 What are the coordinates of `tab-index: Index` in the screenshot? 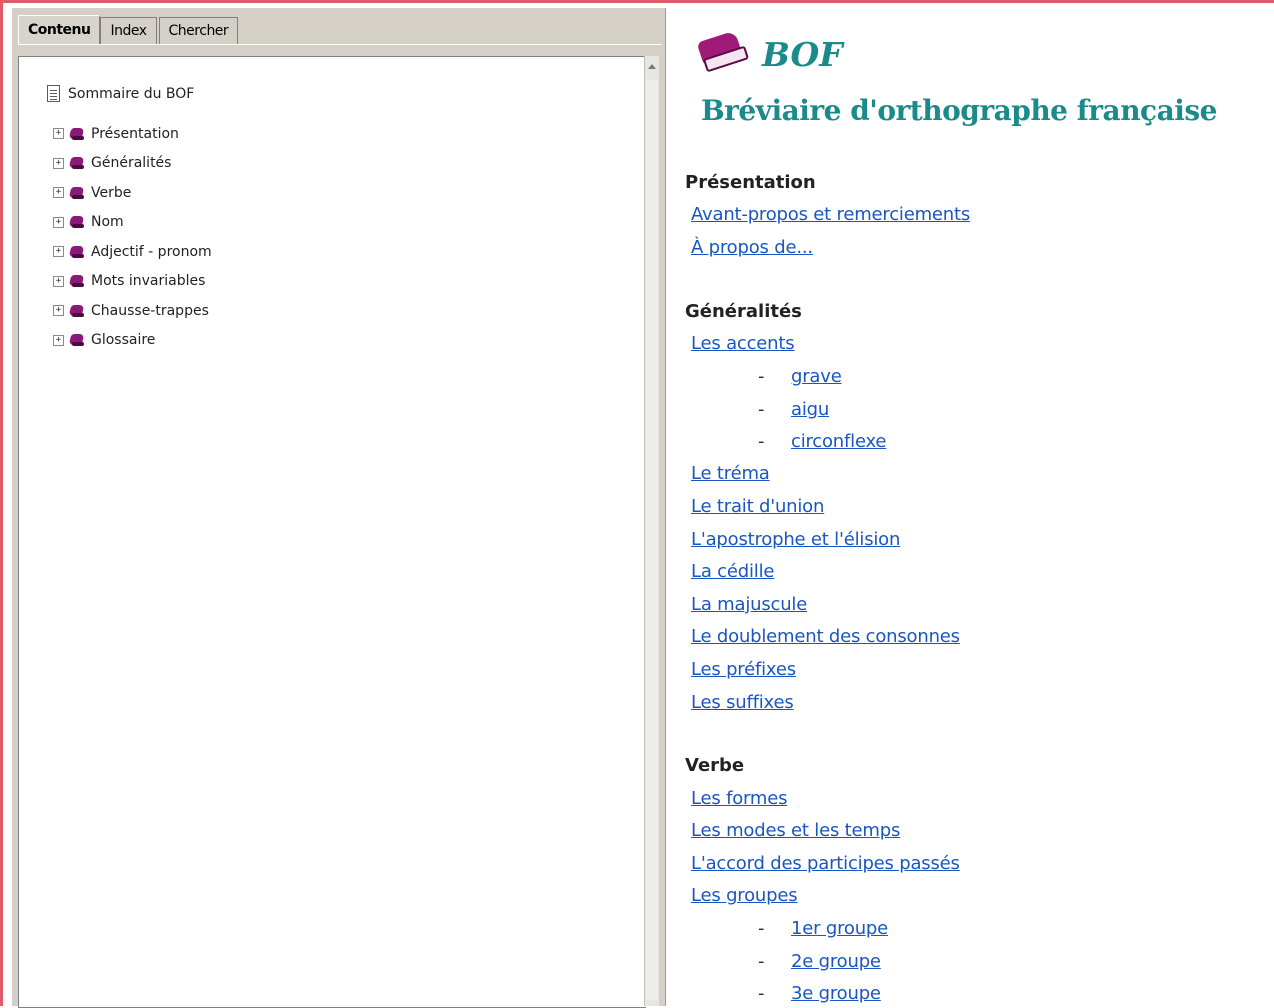 It's located at (128, 30).